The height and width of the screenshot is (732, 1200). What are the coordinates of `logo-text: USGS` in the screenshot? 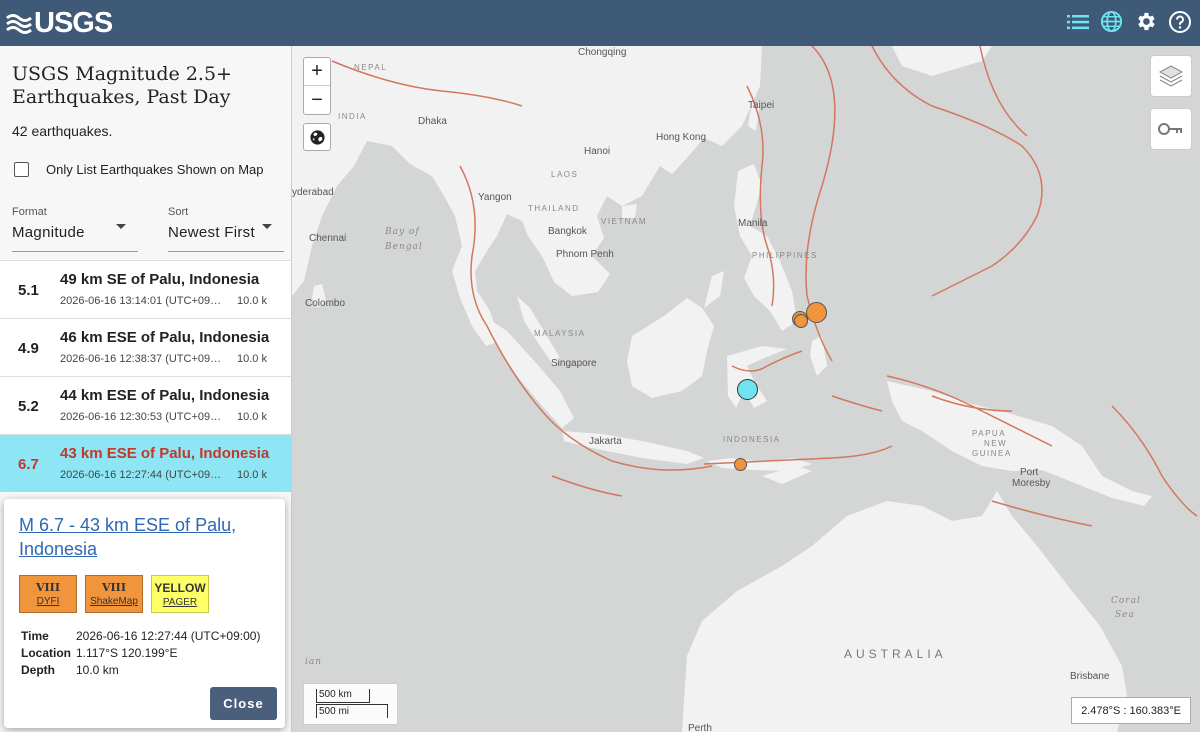 It's located at (73, 22).